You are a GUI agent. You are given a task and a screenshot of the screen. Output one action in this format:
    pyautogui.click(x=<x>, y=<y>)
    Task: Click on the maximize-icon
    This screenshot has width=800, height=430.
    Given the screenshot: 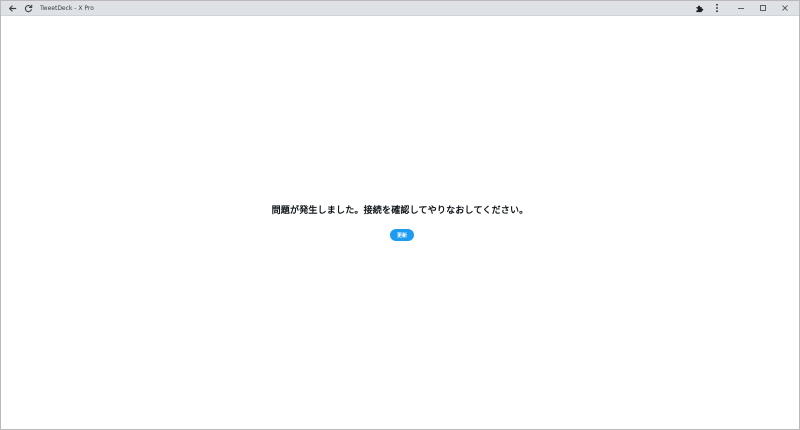 What is the action you would take?
    pyautogui.click(x=763, y=8)
    